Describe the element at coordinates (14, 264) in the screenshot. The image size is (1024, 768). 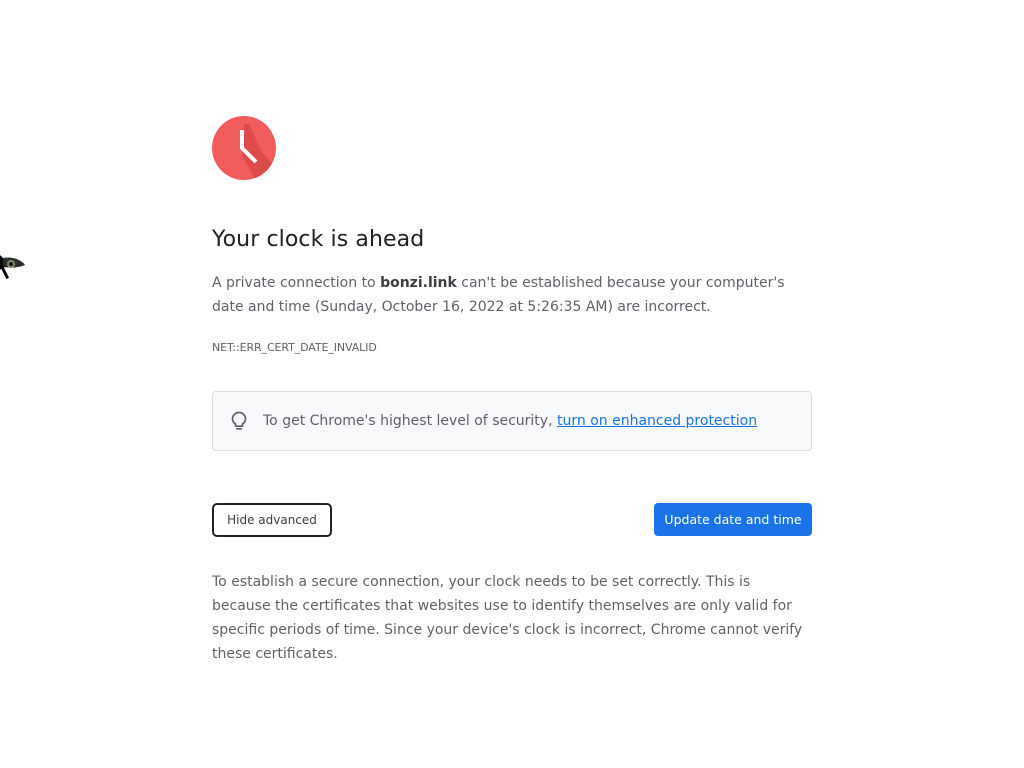
I see `mouse-cursor-icon` at that location.